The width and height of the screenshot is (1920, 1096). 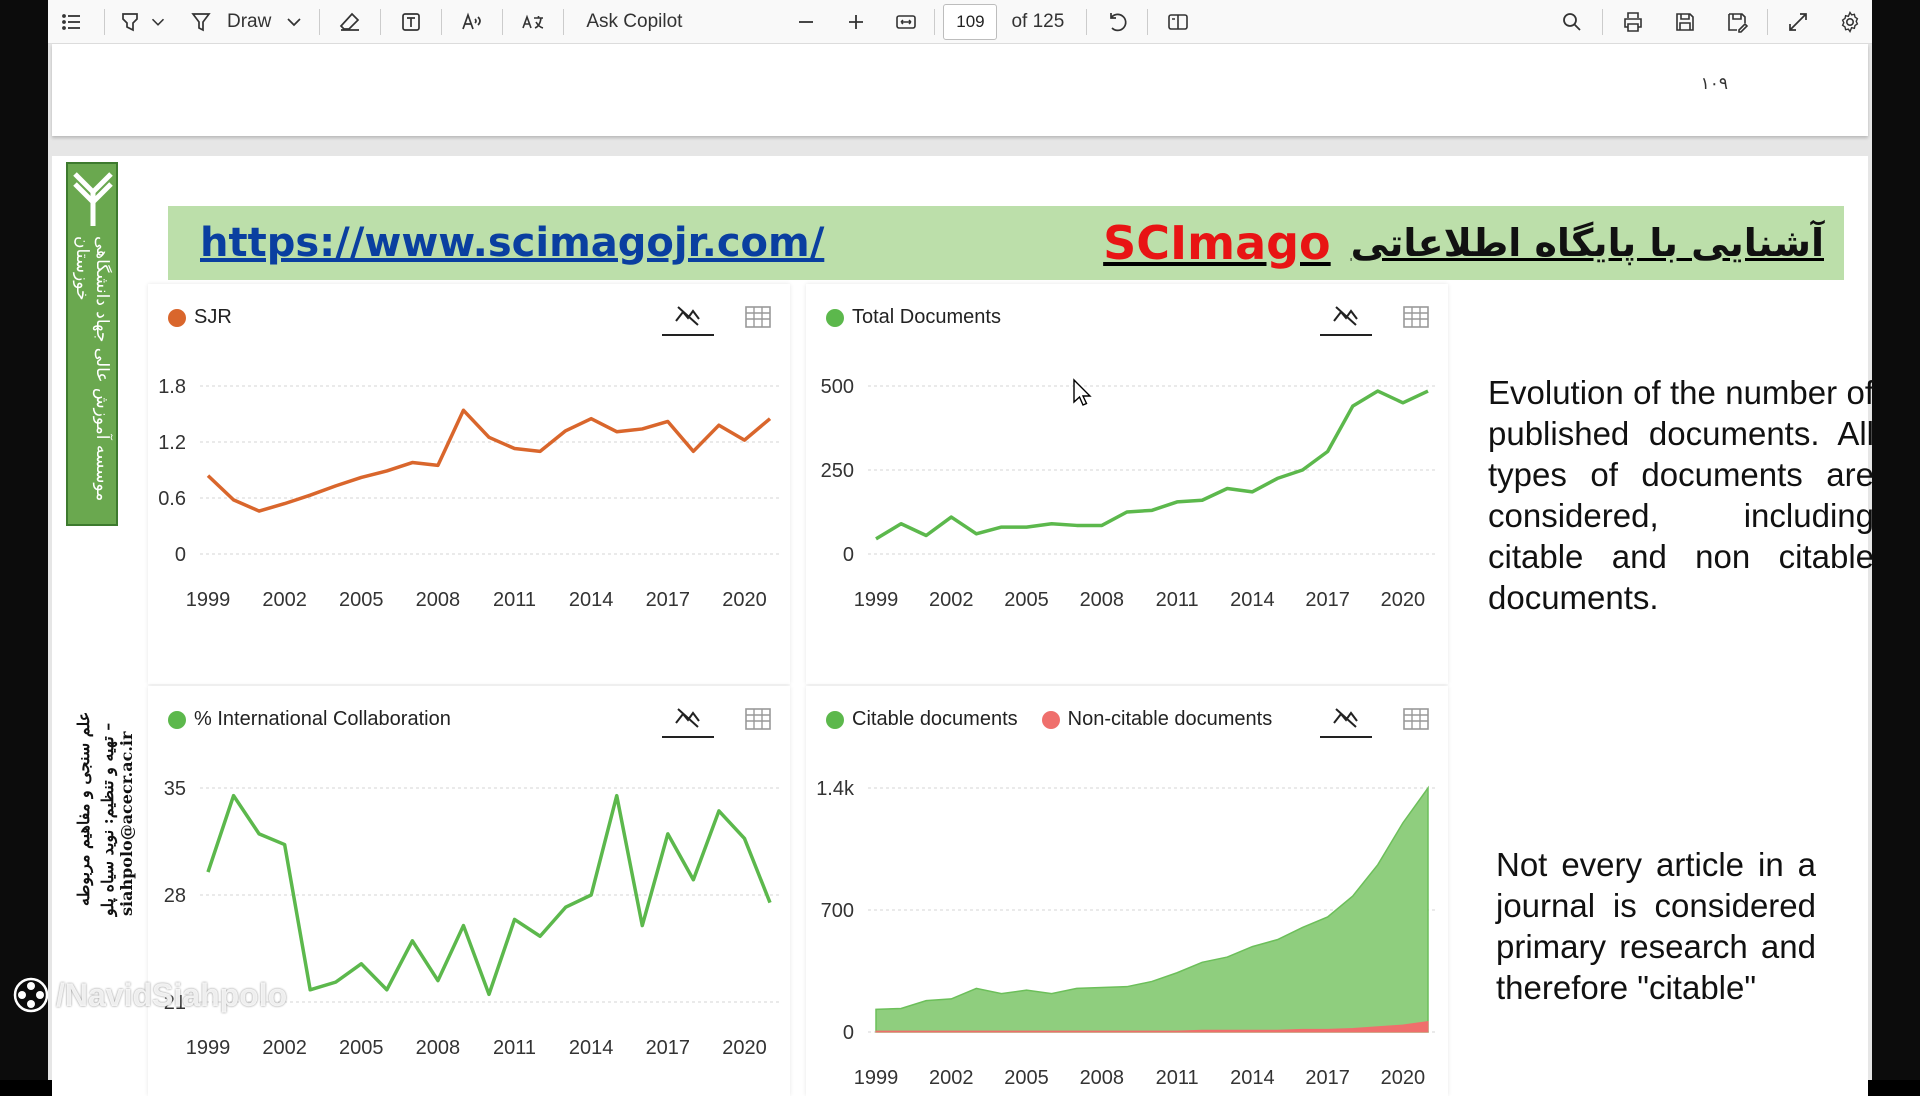 I want to click on previous-page-number: ۱۰۹, so click(x=1714, y=83).